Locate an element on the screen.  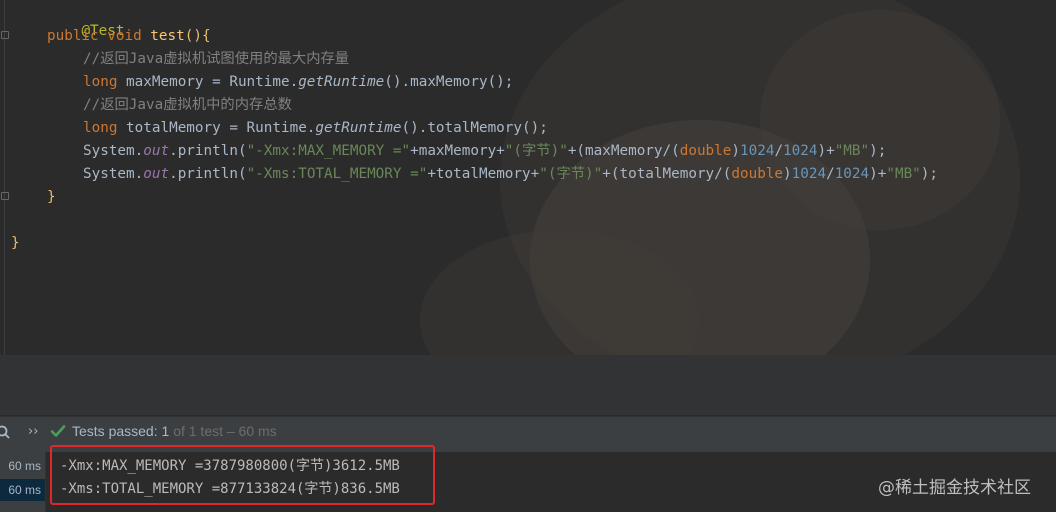
code-line-comment-2: //返回Java虚拟机中的内存总数 is located at coordinates (187, 105).